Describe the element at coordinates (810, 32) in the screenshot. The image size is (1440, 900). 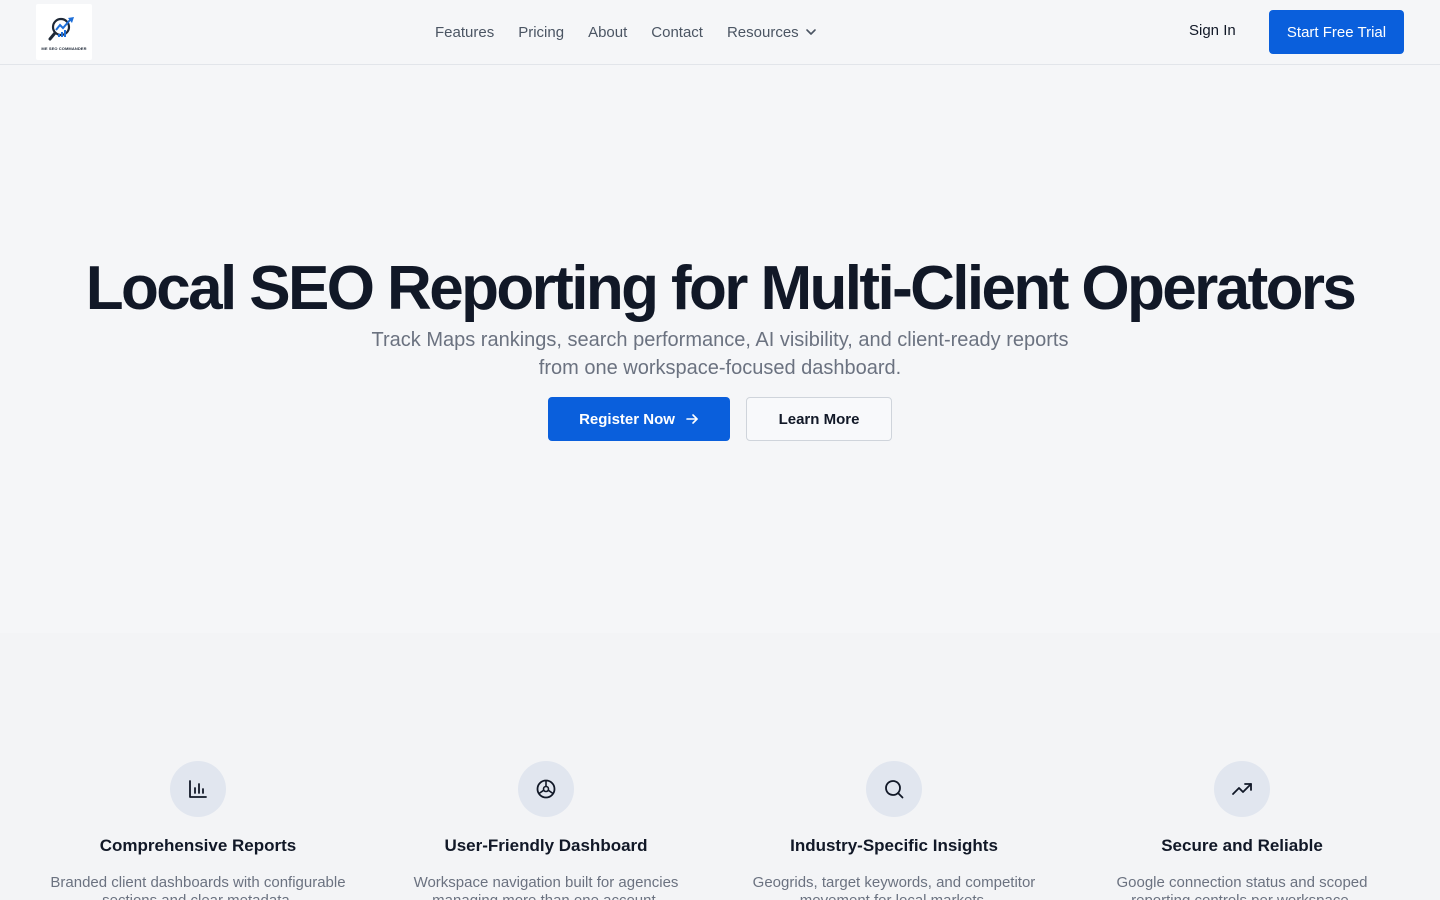
I see `chevron-down-icon` at that location.